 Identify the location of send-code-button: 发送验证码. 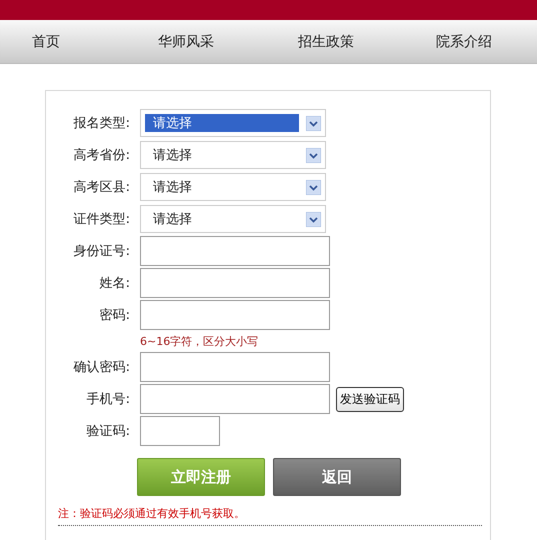
(370, 399).